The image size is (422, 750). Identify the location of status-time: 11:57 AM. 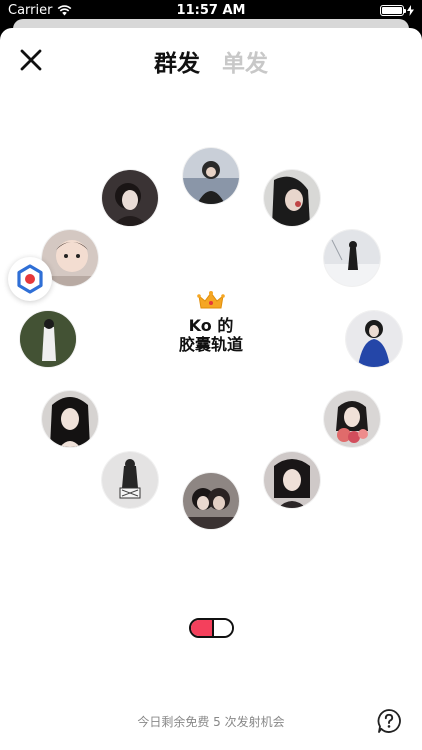
(211, 10).